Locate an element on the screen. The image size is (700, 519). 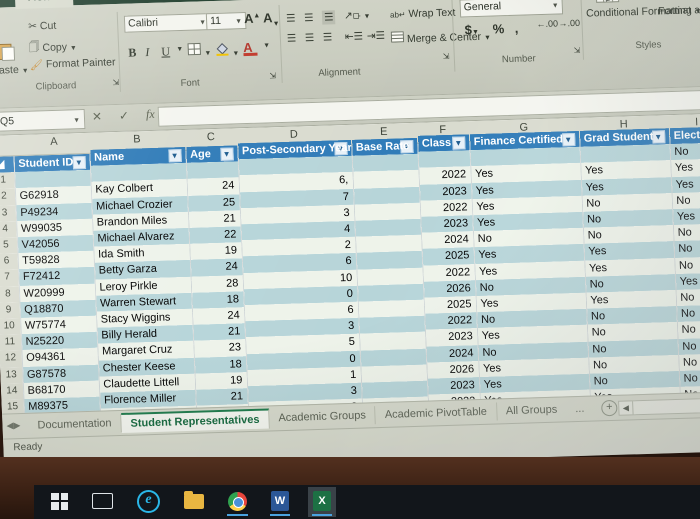
row-header: 9 is located at coordinates (10, 310).